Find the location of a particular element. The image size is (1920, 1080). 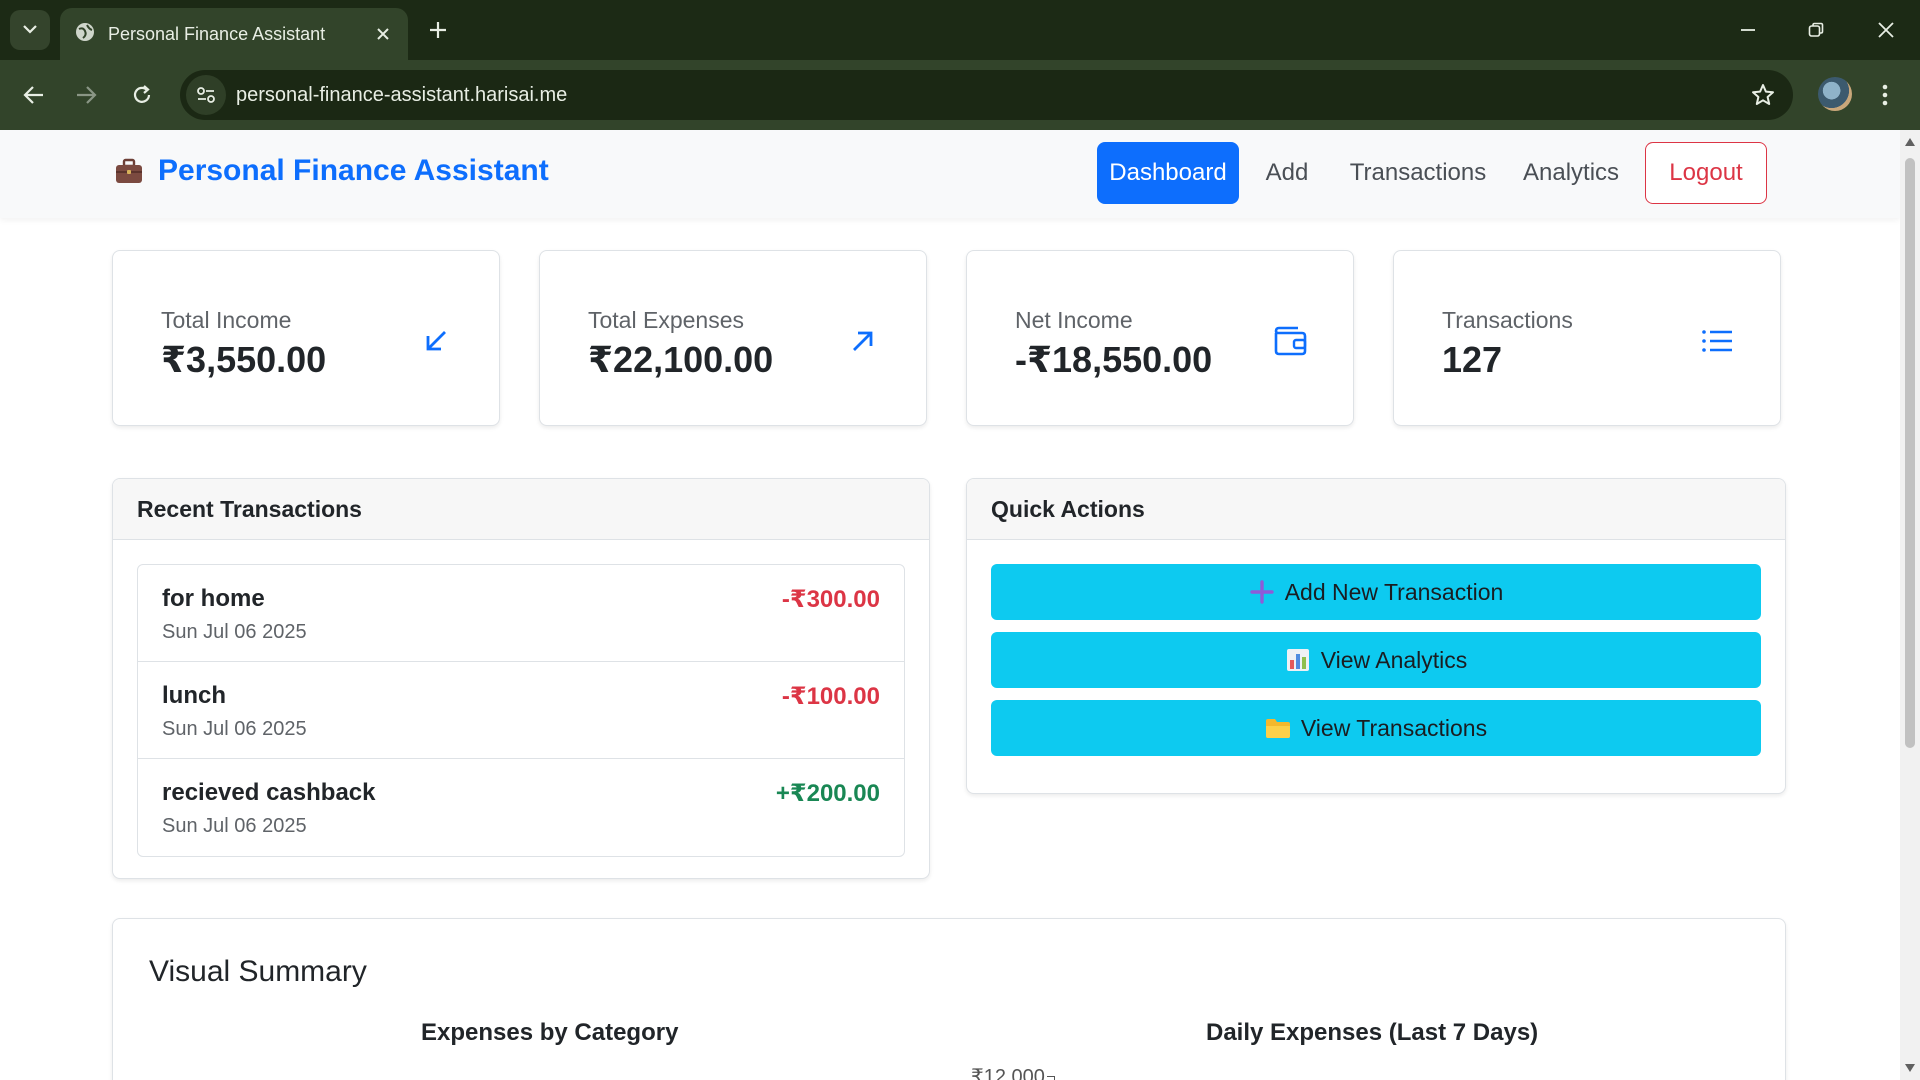

stat-label: Total Expenses is located at coordinates (666, 320).